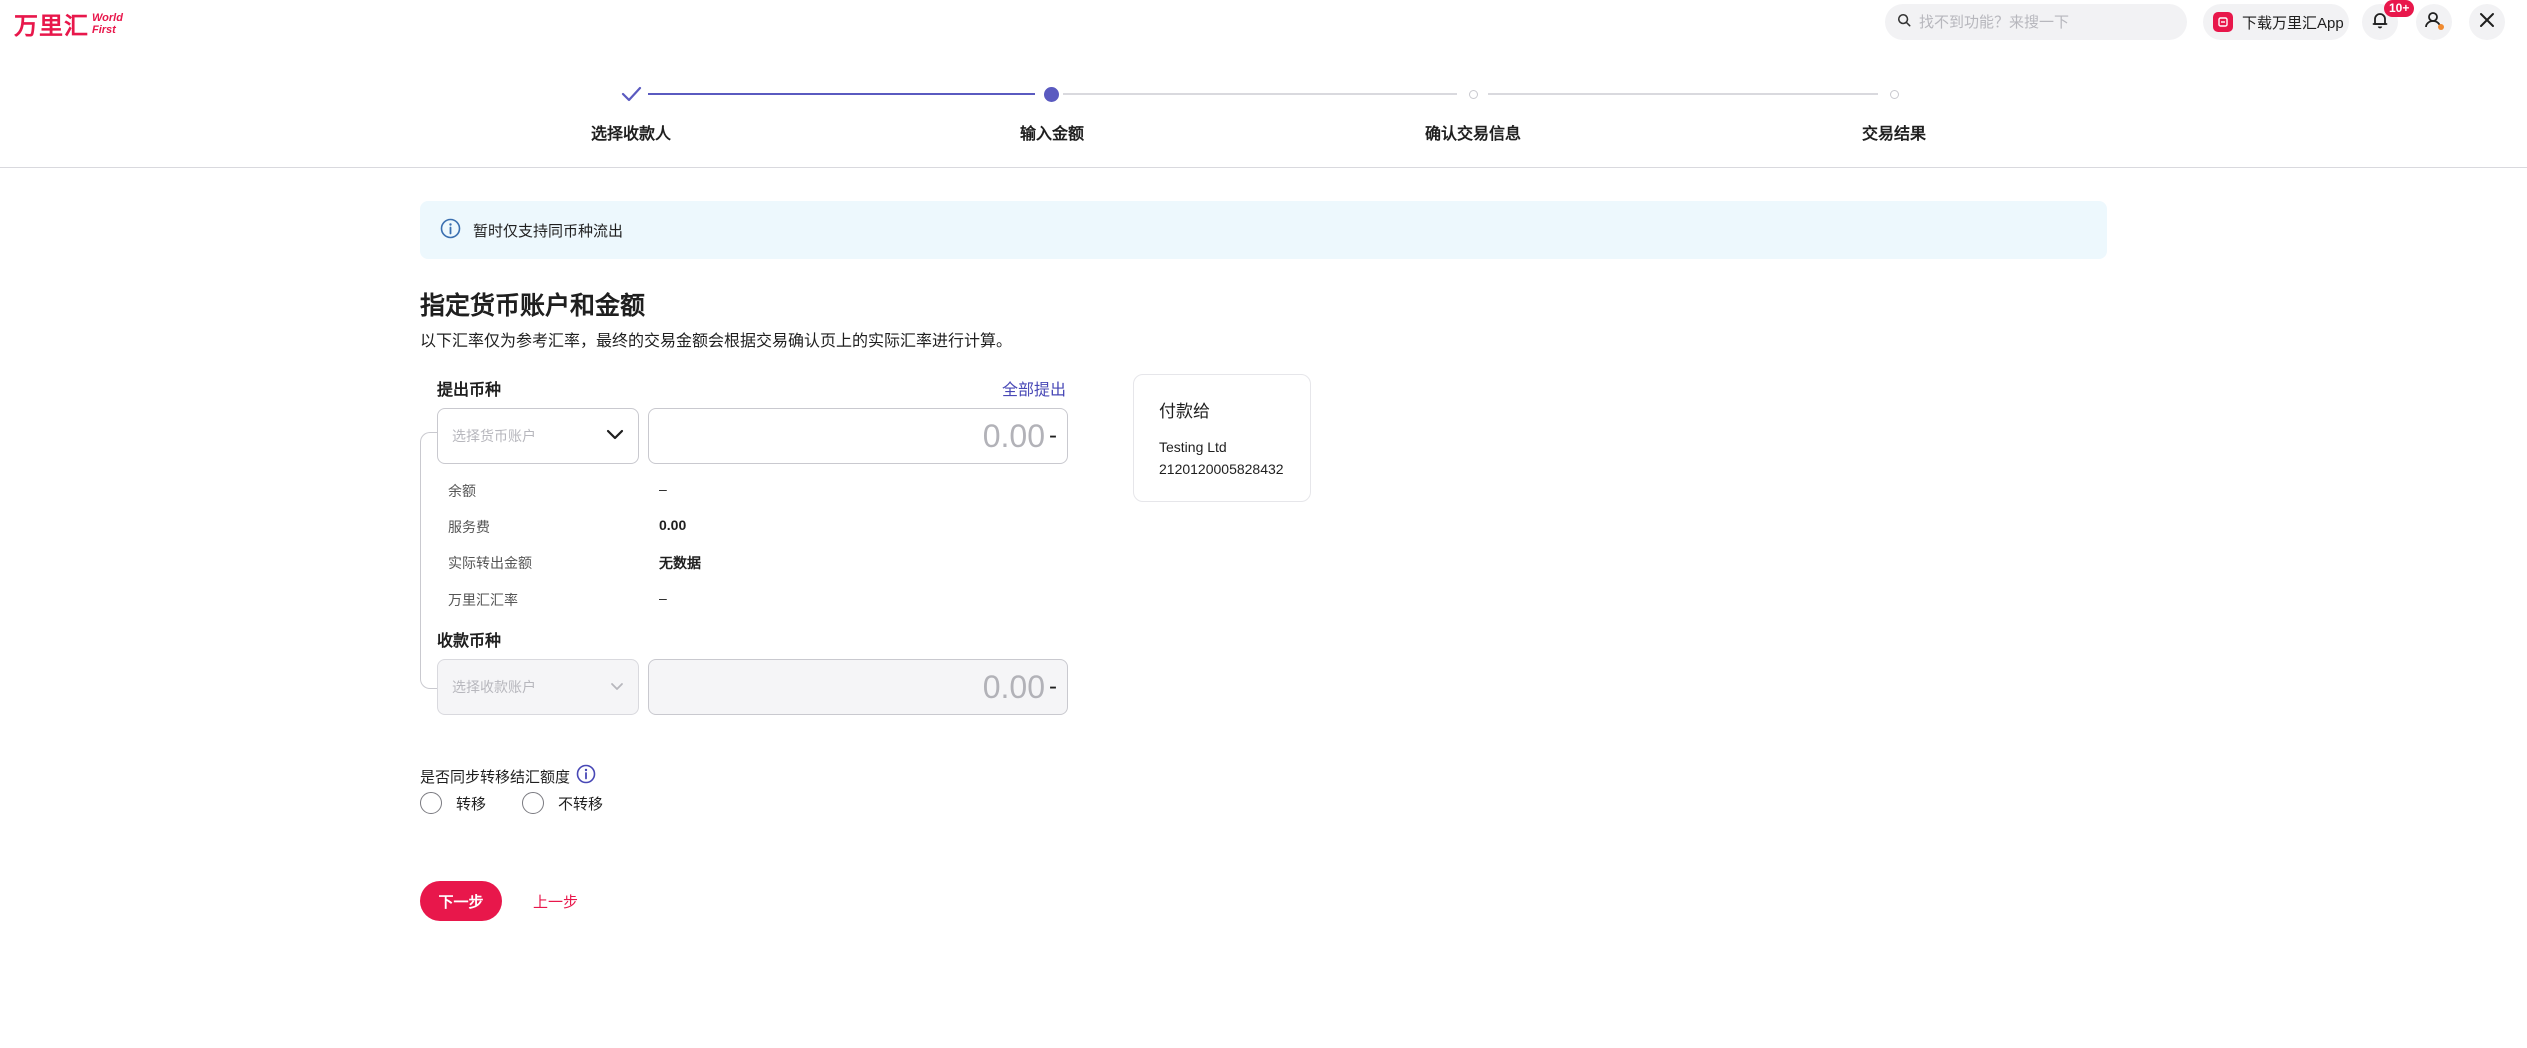 Image resolution: width=2527 pixels, height=1048 pixels. Describe the element at coordinates (716, 341) in the screenshot. I see `page-description: 以下汇率仅为参考汇率，最终的交易金额会根据交易确认页上的实际汇率进行计算。` at that location.